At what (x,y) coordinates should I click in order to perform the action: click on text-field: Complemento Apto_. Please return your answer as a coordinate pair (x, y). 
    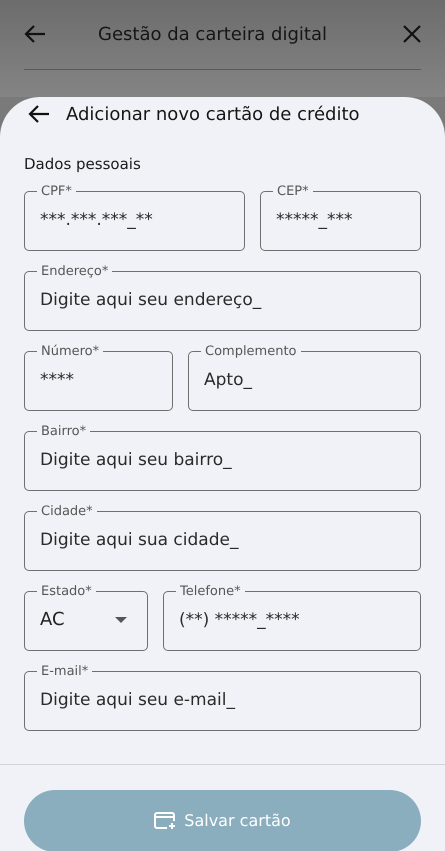
    Looking at the image, I should click on (304, 377).